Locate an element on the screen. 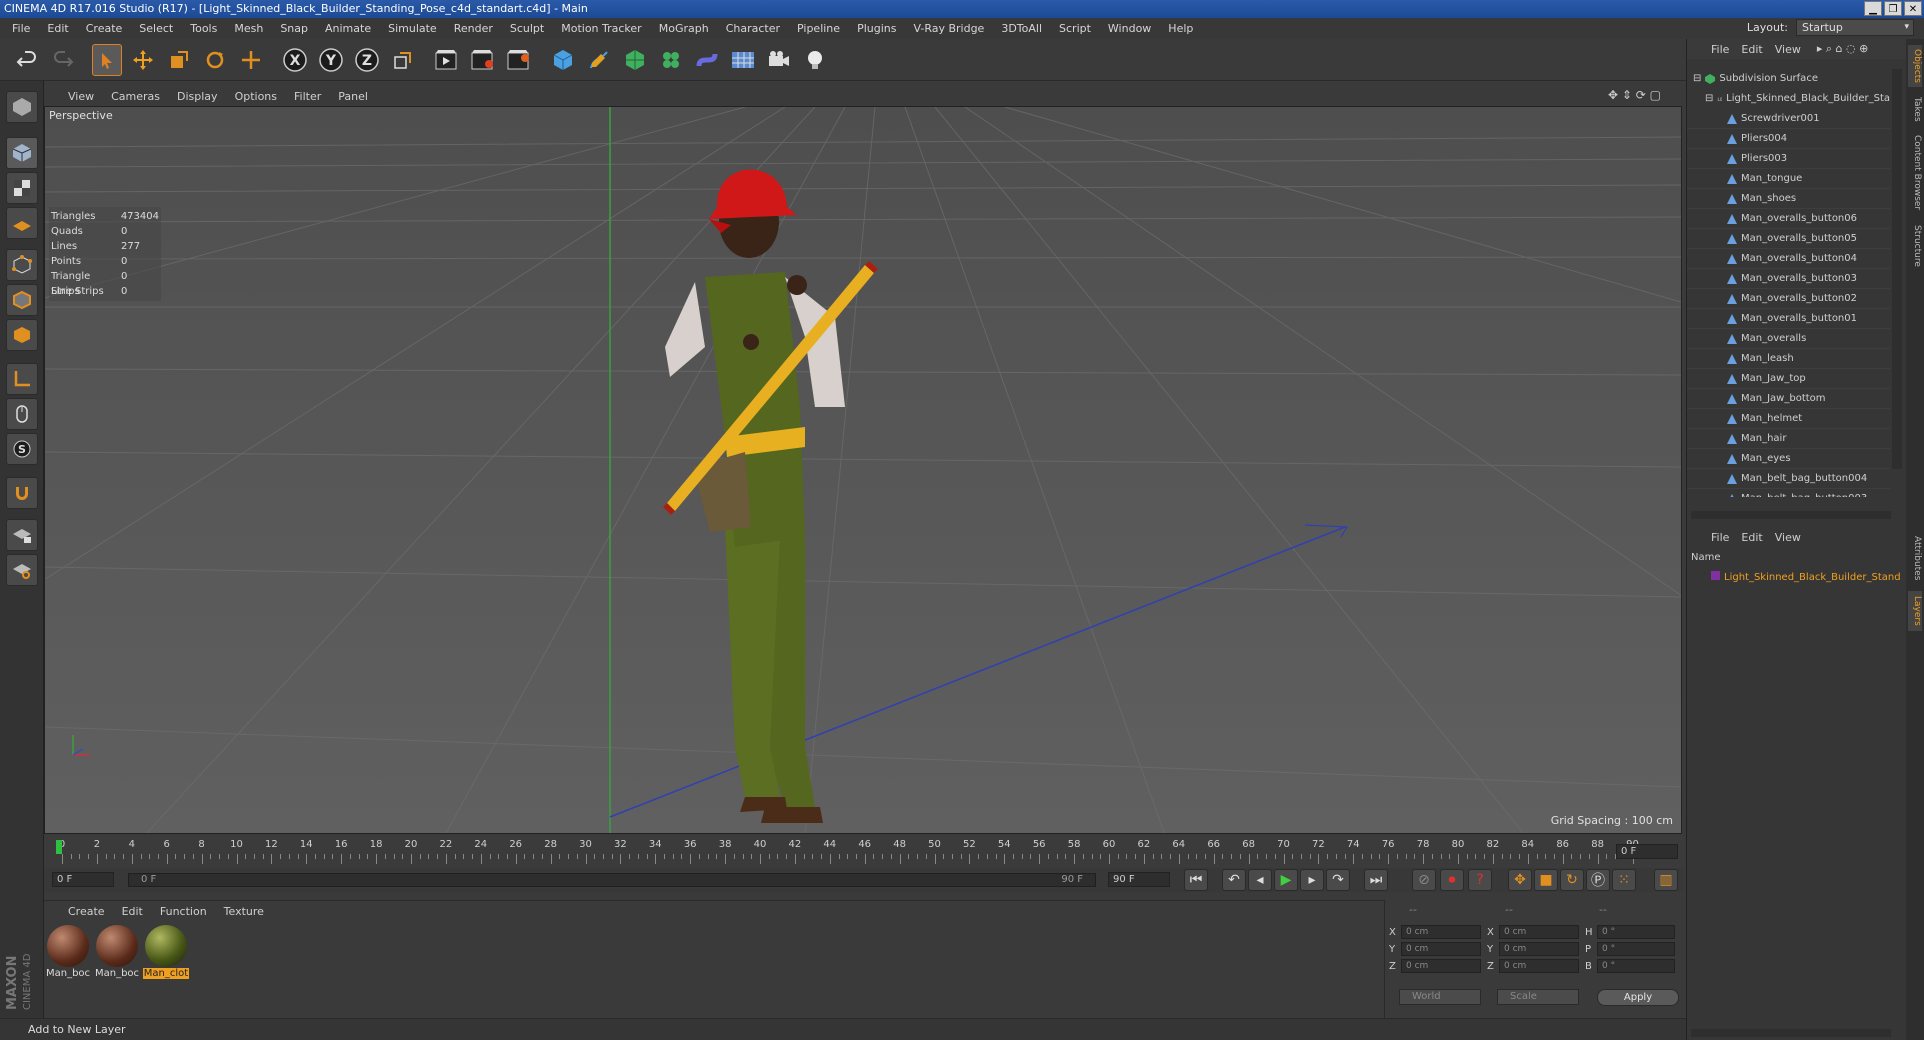 The image size is (1924, 1040). tree-item-object: Man_helmet is located at coordinates (1788, 419).